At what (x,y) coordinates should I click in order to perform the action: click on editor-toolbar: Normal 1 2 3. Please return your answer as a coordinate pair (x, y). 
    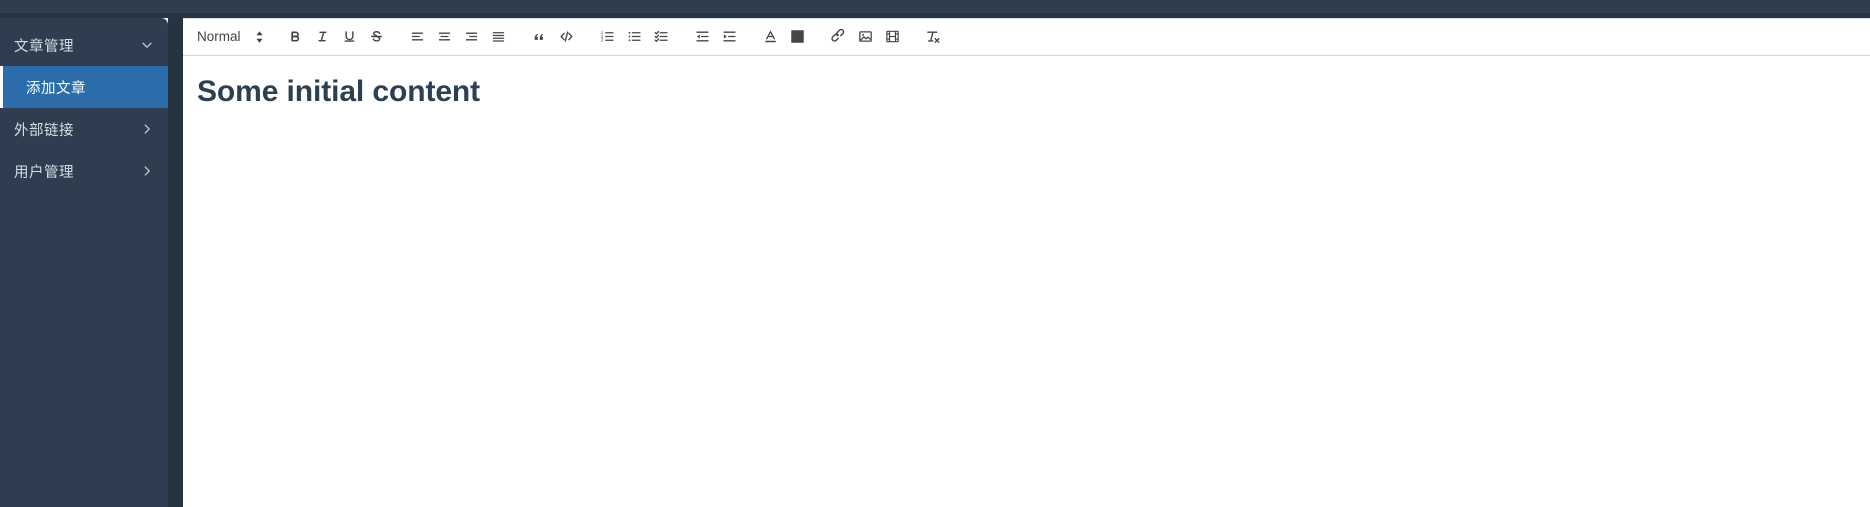
    Looking at the image, I should click on (1026, 37).